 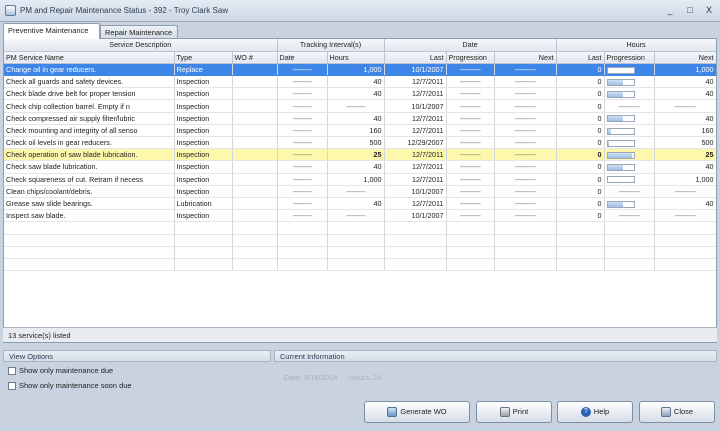 What do you see at coordinates (70, 386) in the screenshot?
I see `option-soon-due-only: Show only maintenance soon due` at bounding box center [70, 386].